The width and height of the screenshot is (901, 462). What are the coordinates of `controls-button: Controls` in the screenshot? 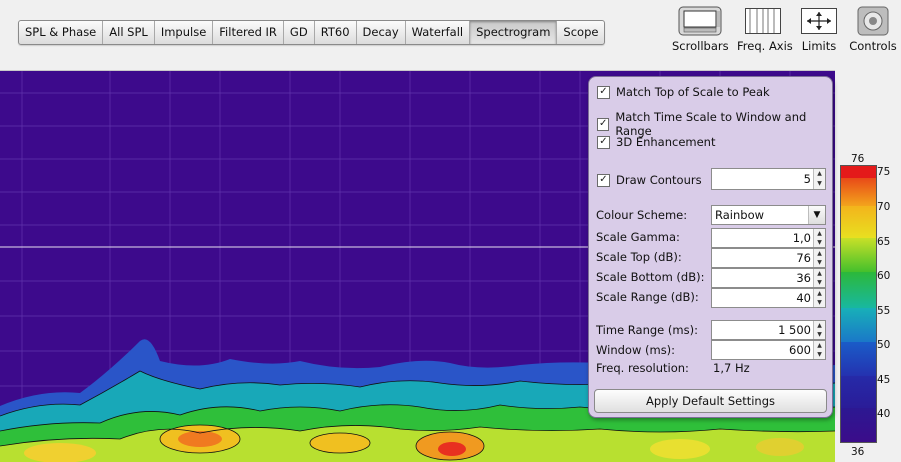 It's located at (873, 29).